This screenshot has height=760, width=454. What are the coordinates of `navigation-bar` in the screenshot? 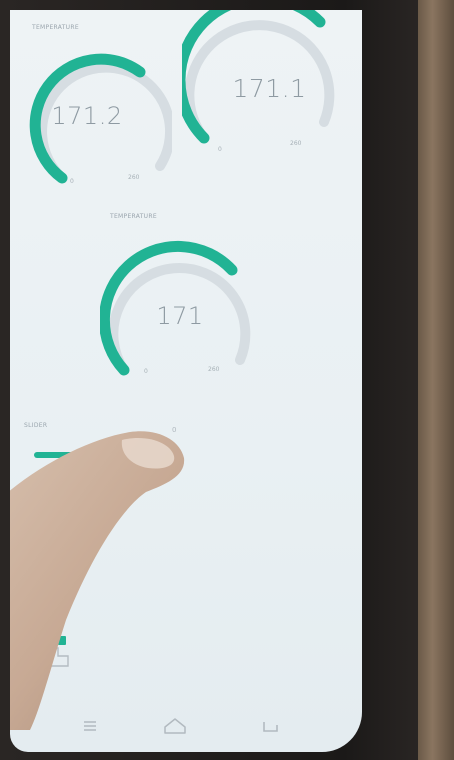 It's located at (186, 726).